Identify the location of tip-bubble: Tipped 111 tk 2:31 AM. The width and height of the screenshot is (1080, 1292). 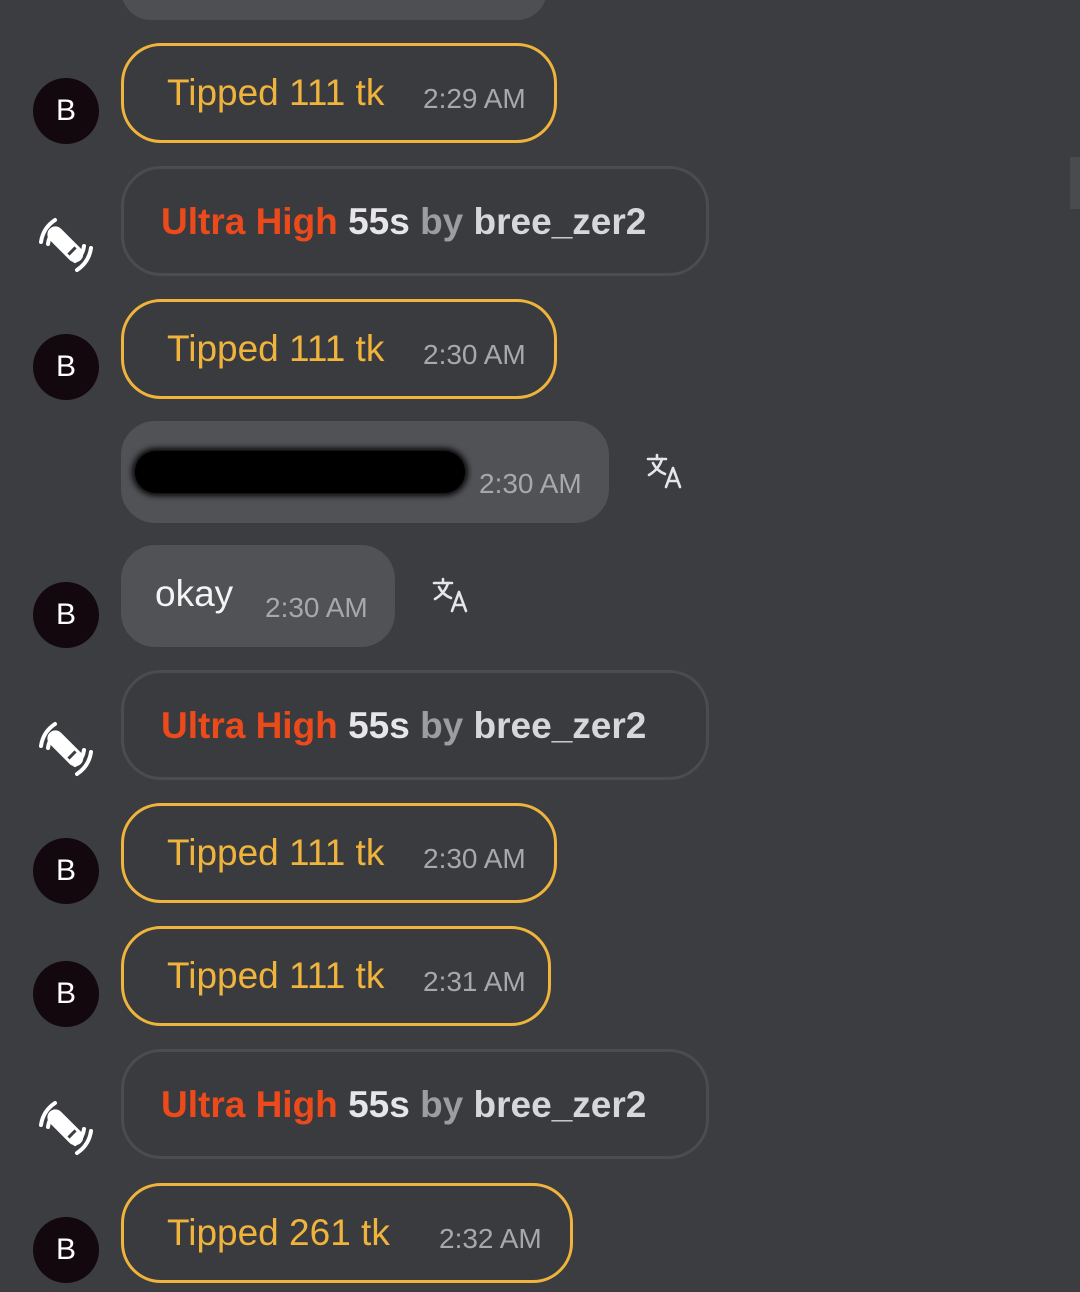
(336, 976).